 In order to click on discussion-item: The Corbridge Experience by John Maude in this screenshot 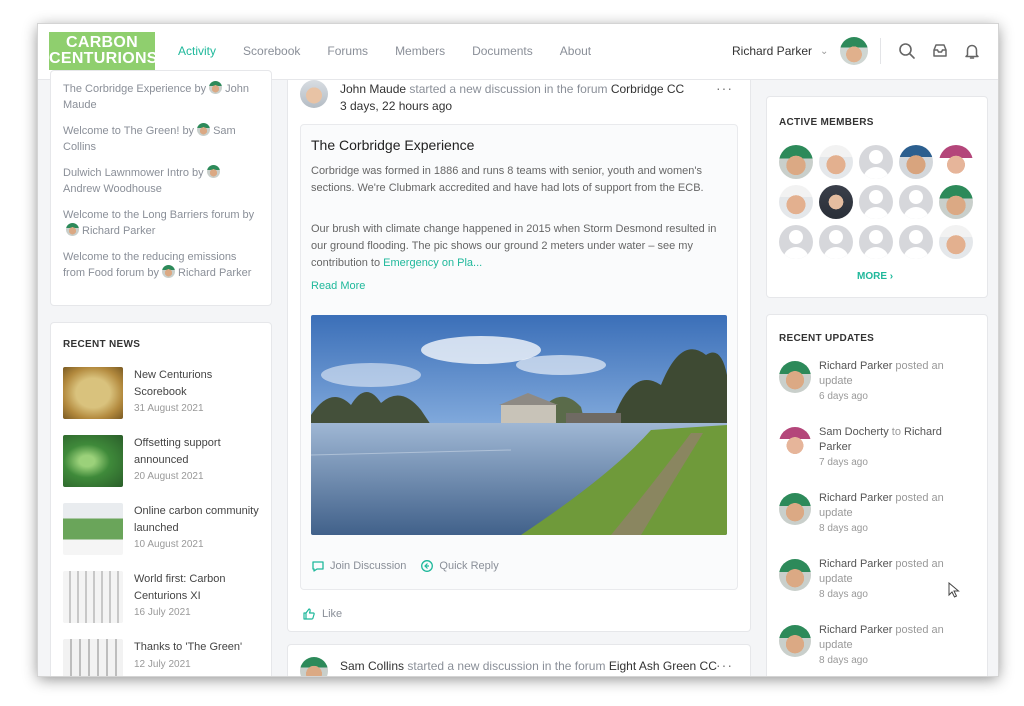, I will do `click(161, 97)`.